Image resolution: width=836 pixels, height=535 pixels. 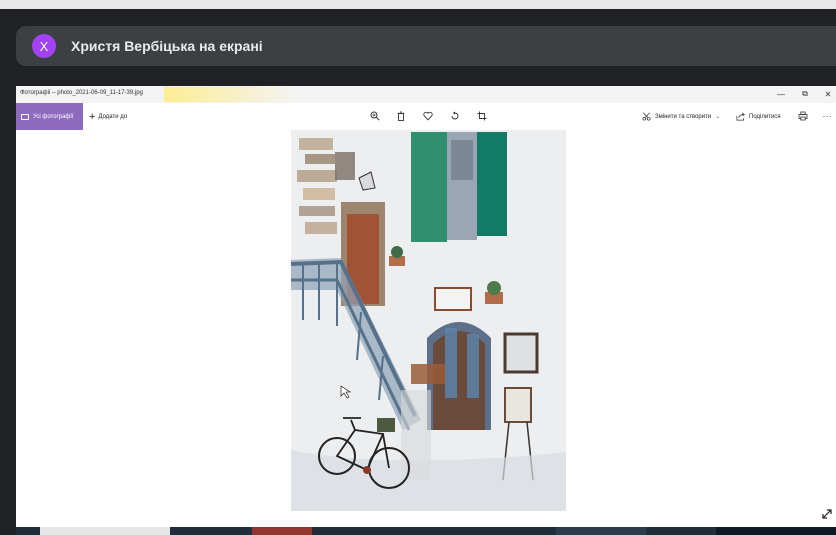 I want to click on share-button: Поділитися, so click(x=758, y=116).